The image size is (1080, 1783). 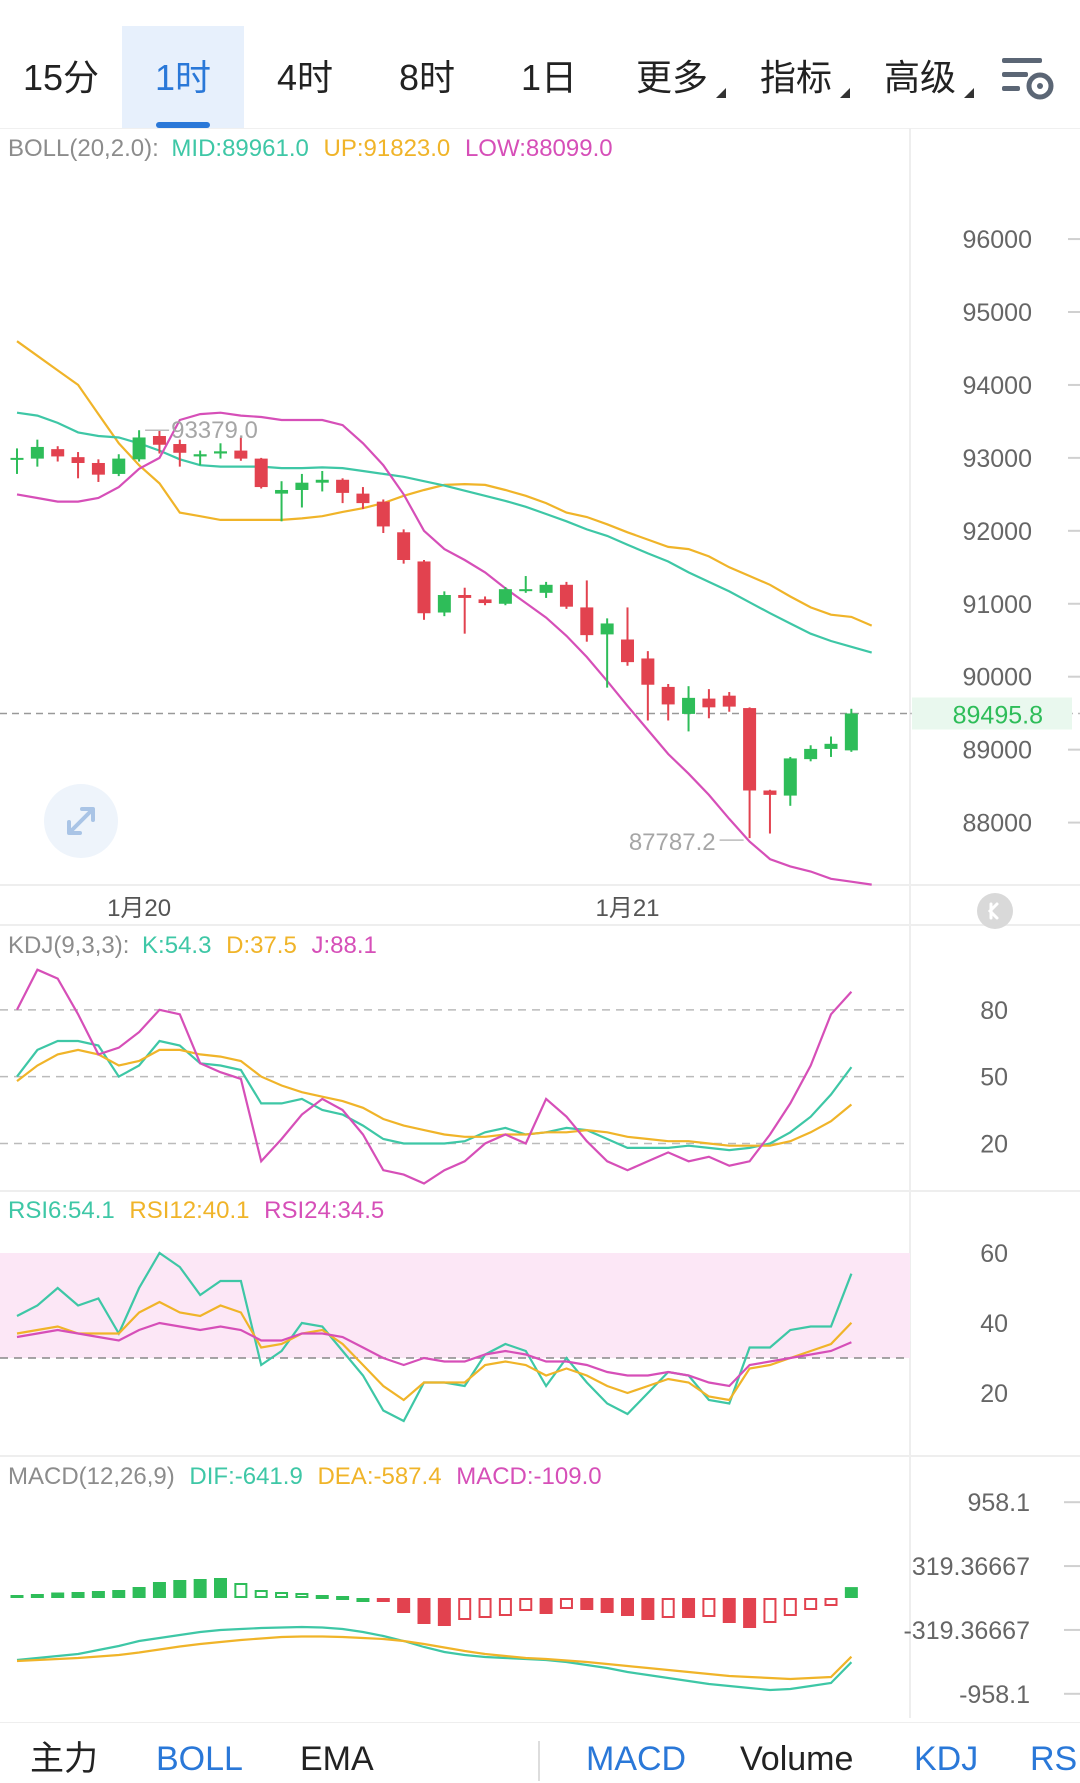 I want to click on collapse-button, so click(x=995, y=911).